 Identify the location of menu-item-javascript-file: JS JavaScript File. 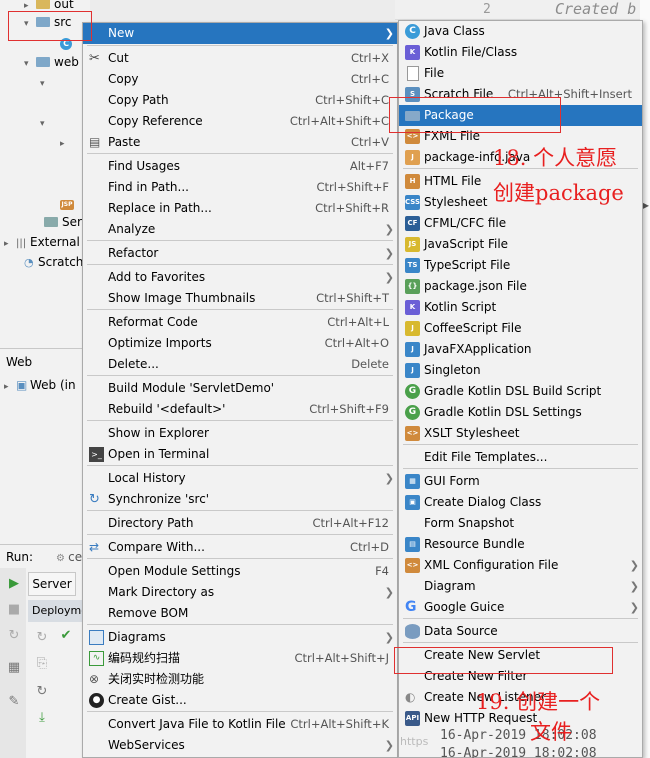
(520, 244).